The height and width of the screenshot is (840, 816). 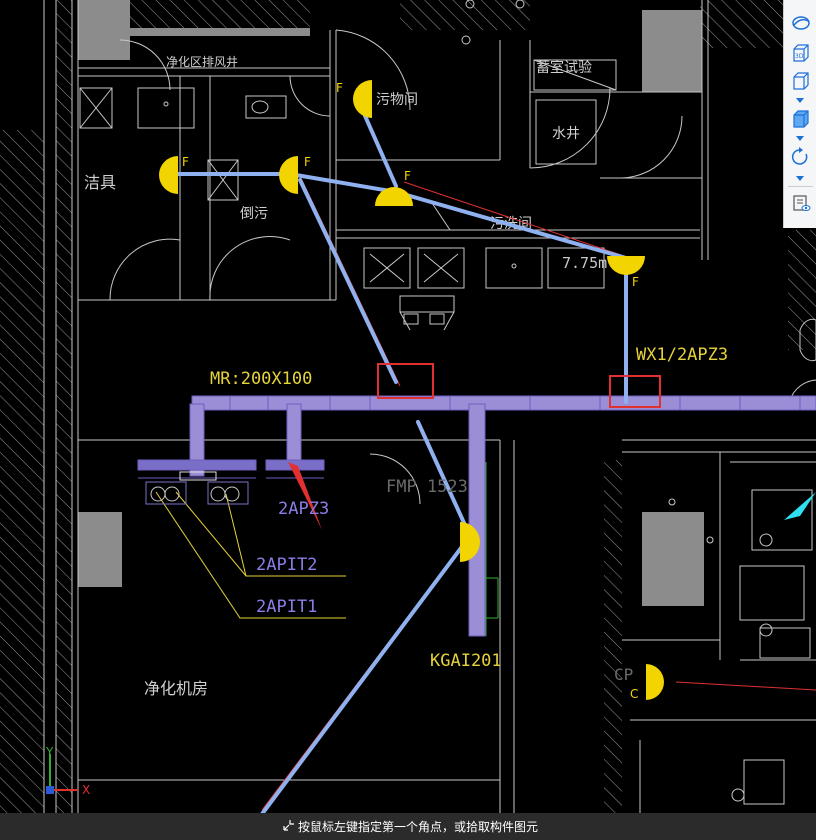 What do you see at coordinates (86, 790) in the screenshot?
I see `axis-x-label: X` at bounding box center [86, 790].